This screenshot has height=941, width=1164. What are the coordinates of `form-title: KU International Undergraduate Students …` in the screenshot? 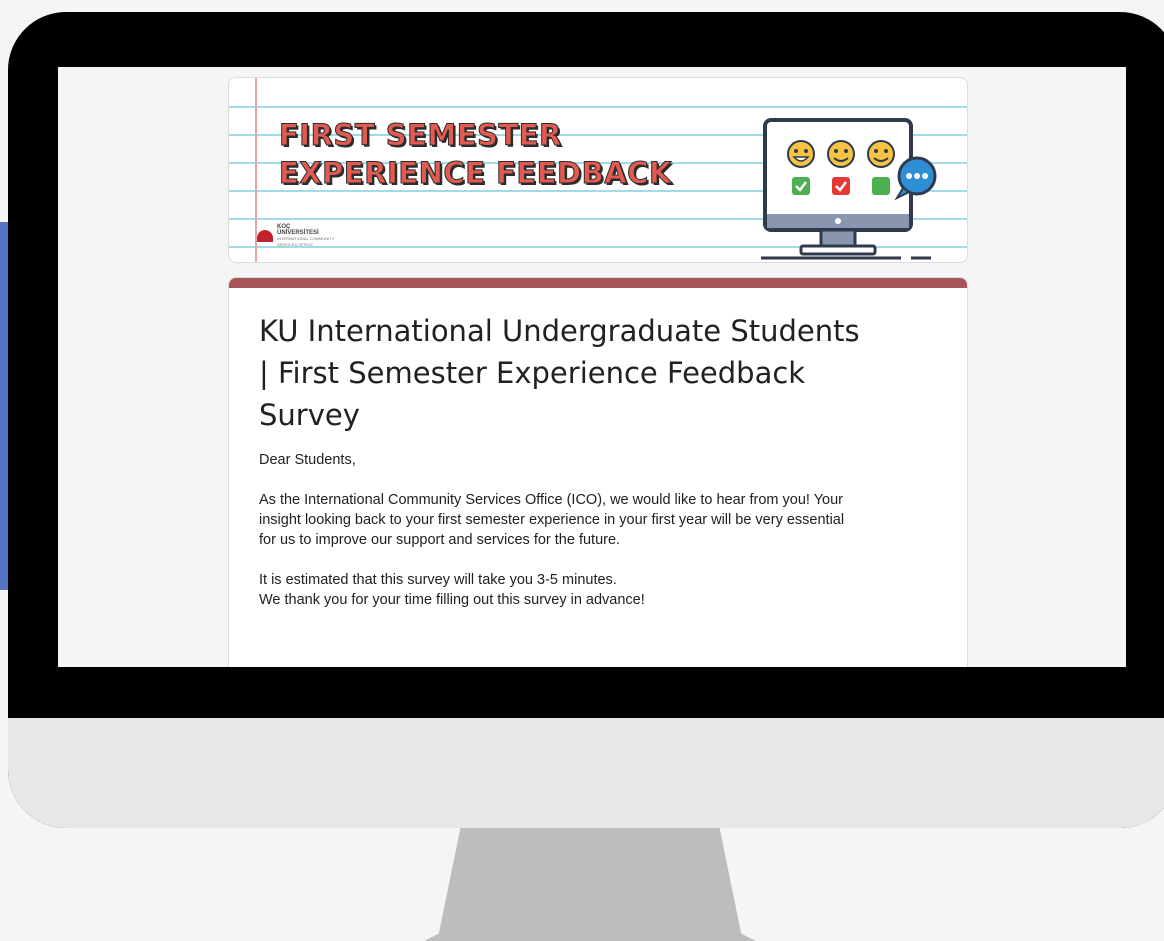 It's located at (598, 373).